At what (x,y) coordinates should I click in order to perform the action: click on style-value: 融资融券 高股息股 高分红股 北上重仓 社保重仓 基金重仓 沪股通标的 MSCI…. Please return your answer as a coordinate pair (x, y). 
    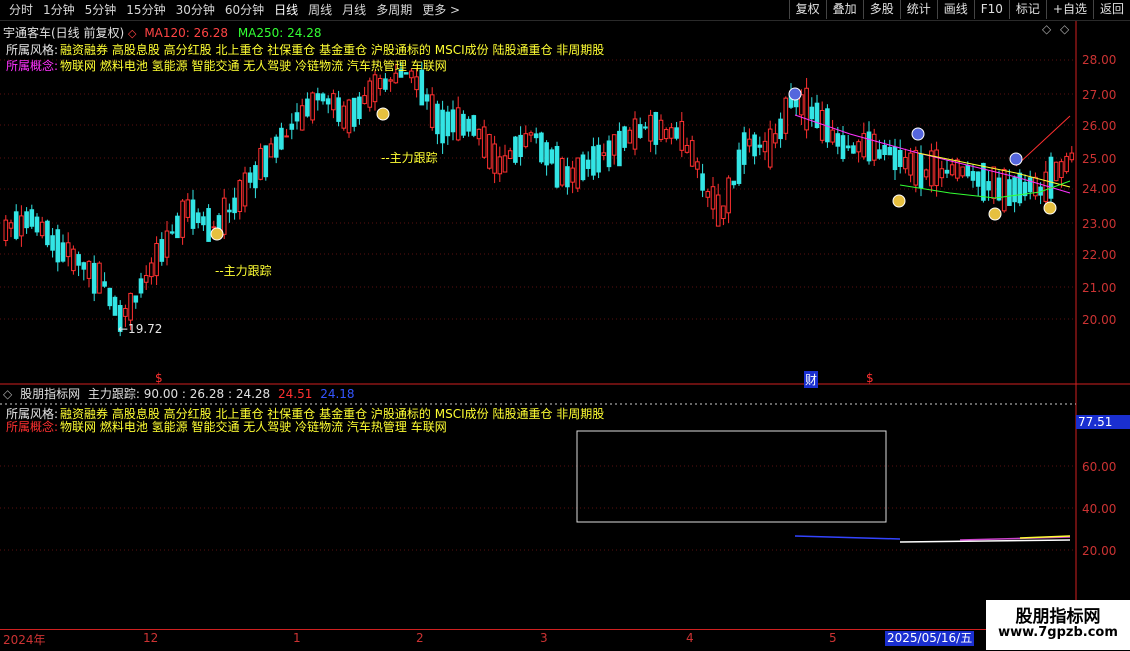
    Looking at the image, I should click on (332, 50).